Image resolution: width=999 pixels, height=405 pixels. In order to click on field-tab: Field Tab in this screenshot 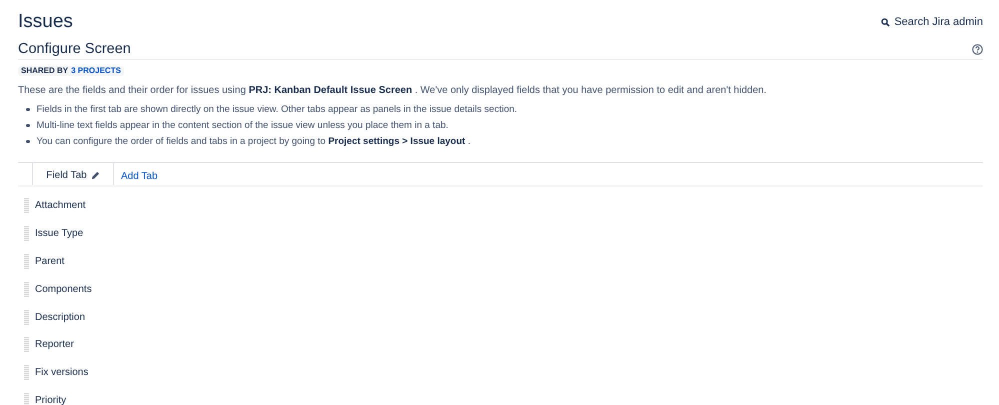, I will do `click(73, 174)`.